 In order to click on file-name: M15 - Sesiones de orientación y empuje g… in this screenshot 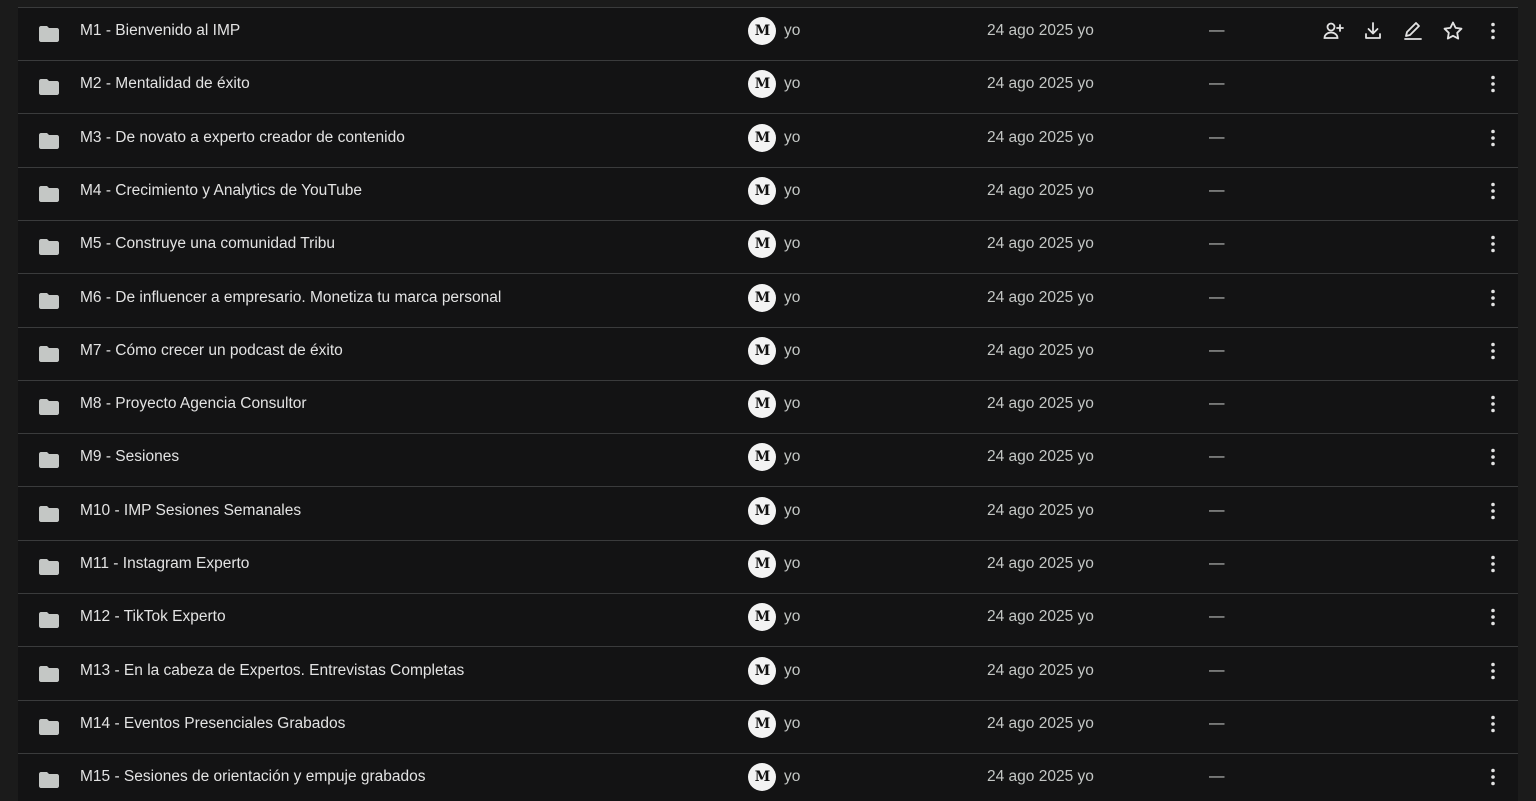, I will do `click(253, 777)`.